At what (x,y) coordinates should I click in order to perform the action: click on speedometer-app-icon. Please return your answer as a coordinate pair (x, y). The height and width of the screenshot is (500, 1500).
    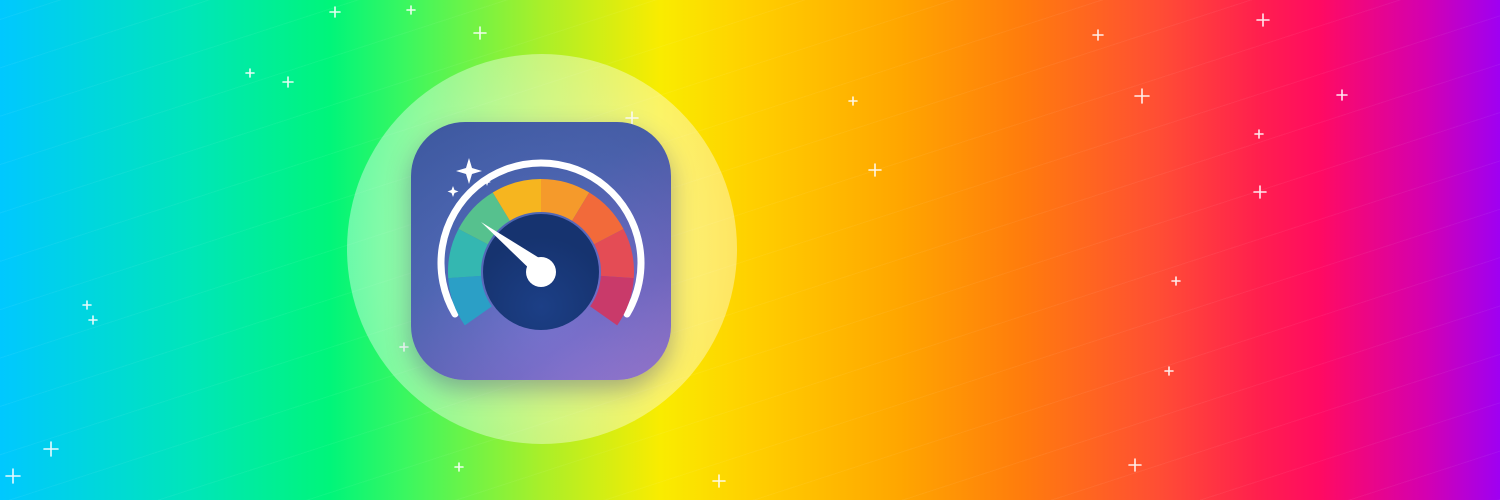
    Looking at the image, I should click on (541, 251).